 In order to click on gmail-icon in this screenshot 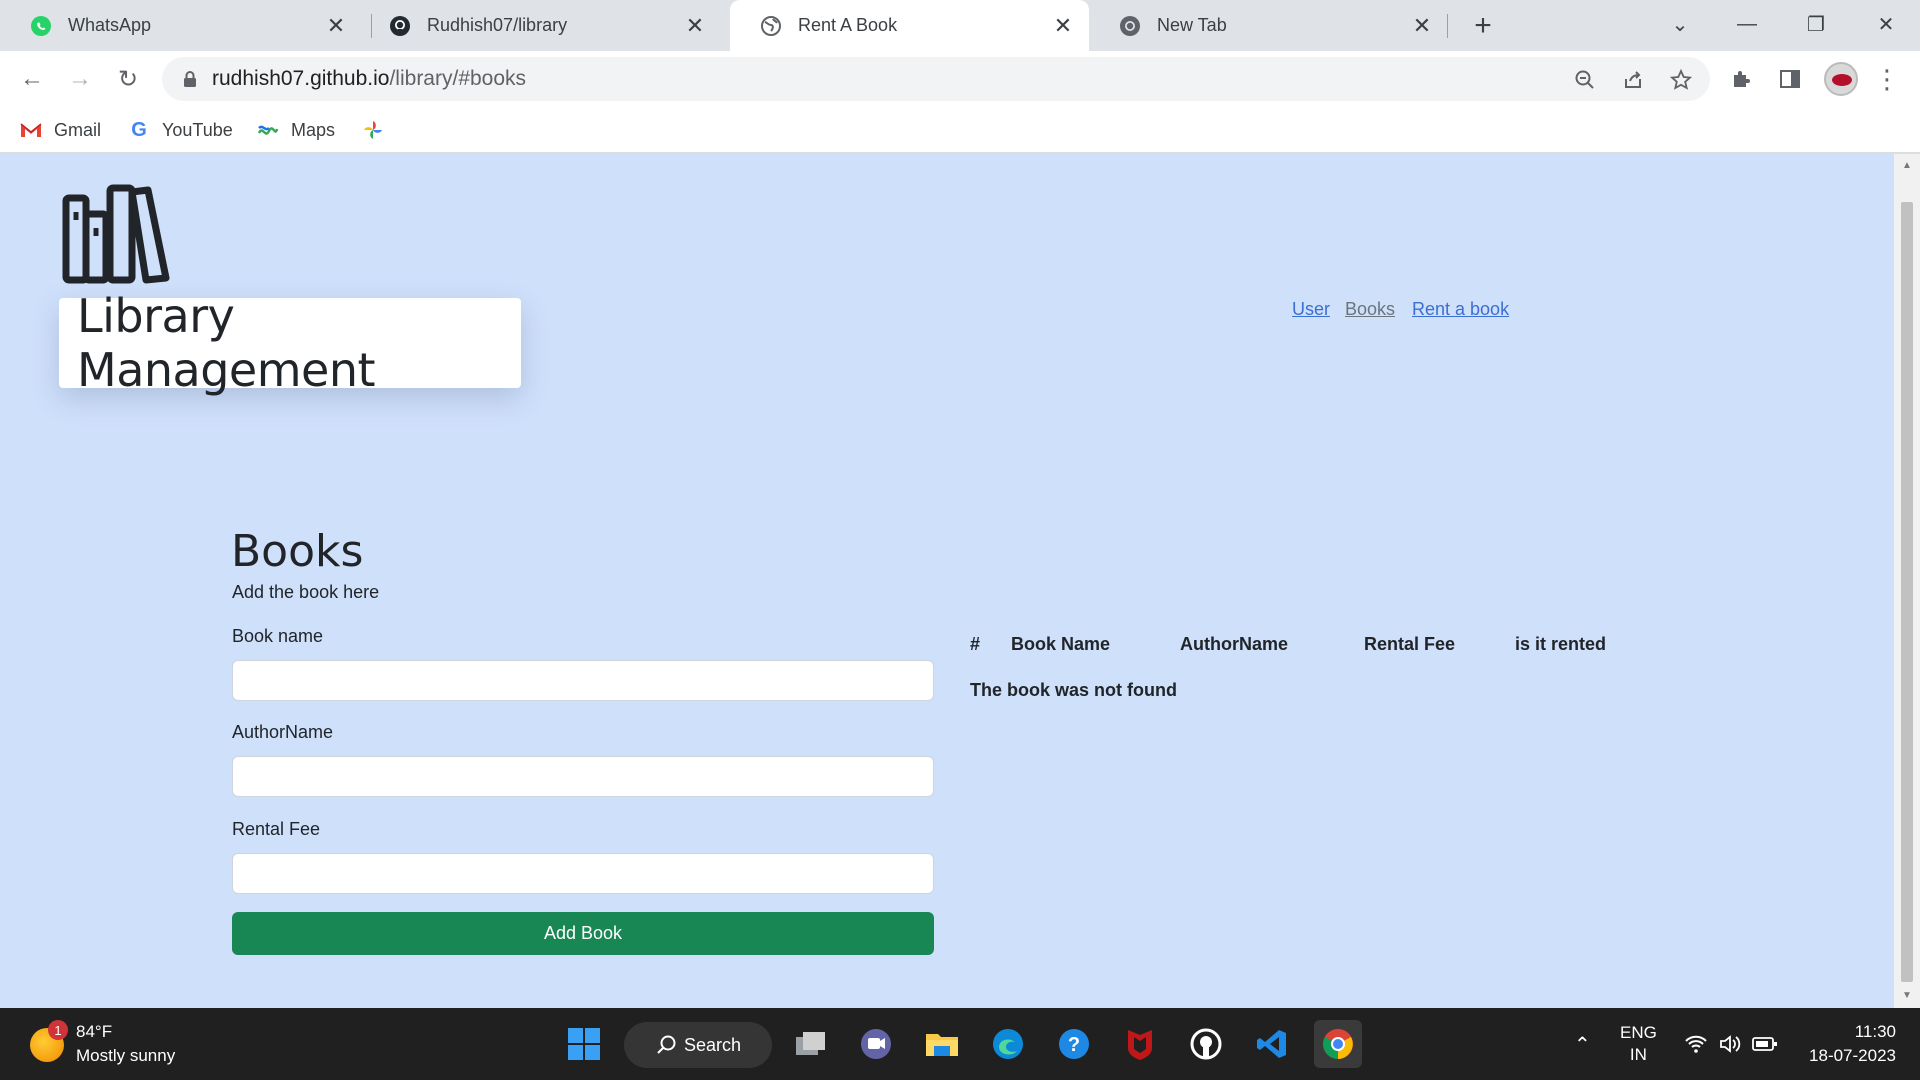, I will do `click(31, 130)`.